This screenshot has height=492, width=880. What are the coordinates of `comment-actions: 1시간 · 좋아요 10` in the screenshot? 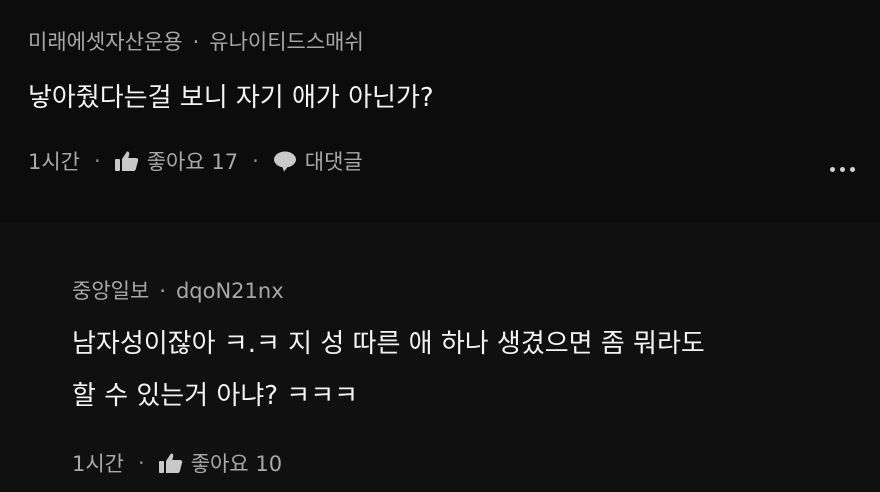 It's located at (177, 463).